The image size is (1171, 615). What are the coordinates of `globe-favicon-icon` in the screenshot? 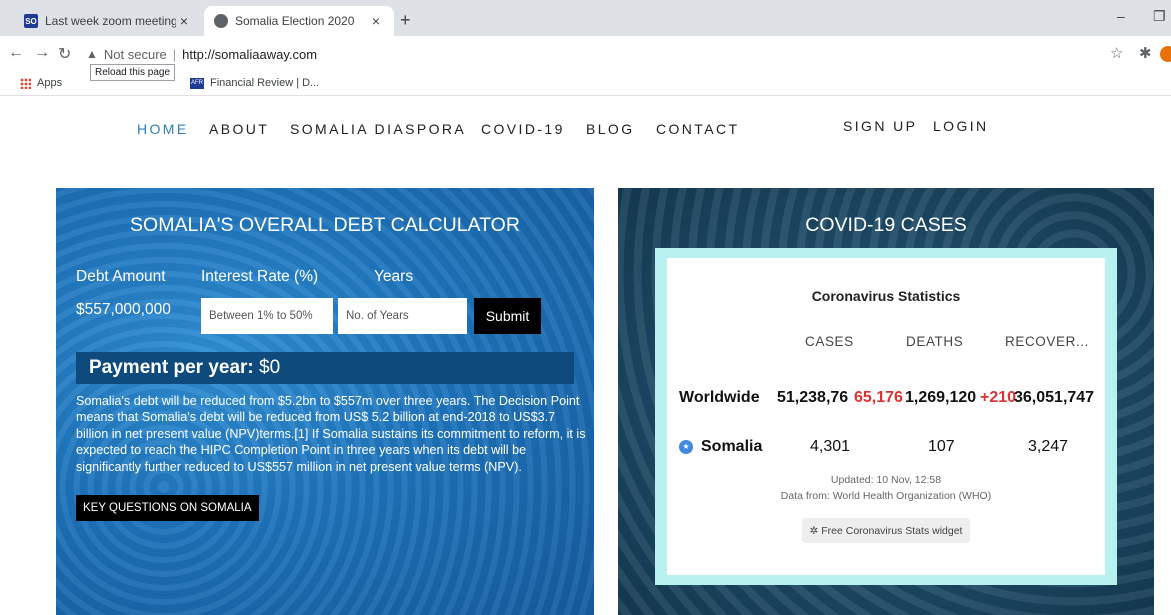 It's located at (221, 21).